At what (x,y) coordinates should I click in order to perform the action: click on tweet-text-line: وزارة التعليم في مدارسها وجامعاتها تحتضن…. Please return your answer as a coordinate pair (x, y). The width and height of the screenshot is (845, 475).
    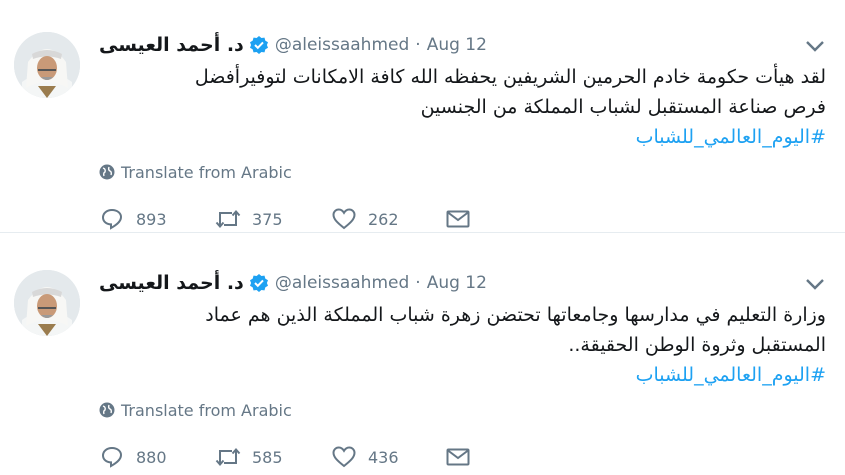
    Looking at the image, I should click on (515, 315).